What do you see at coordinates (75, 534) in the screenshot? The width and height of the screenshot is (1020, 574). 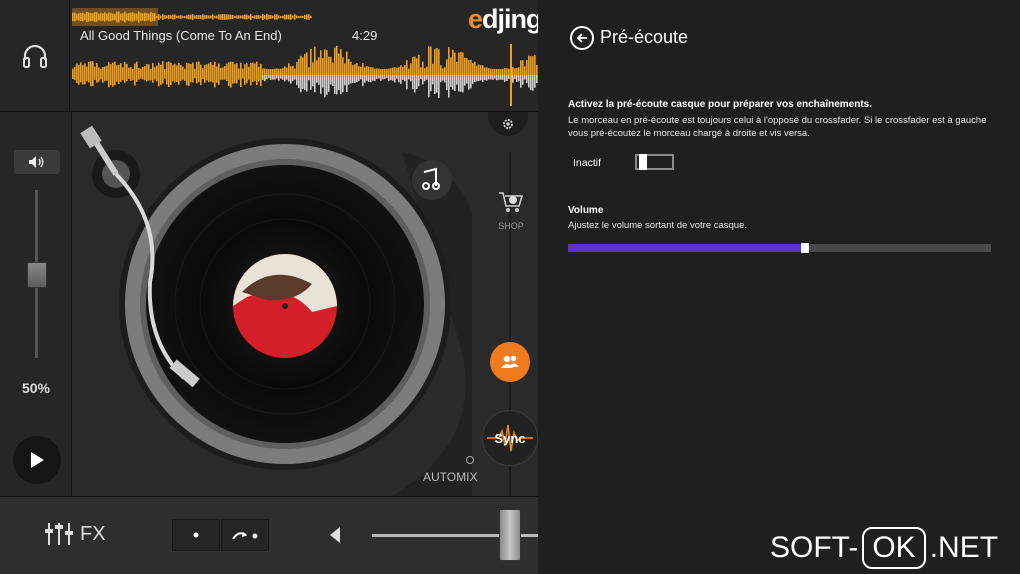 I see `fx-button: FX` at bounding box center [75, 534].